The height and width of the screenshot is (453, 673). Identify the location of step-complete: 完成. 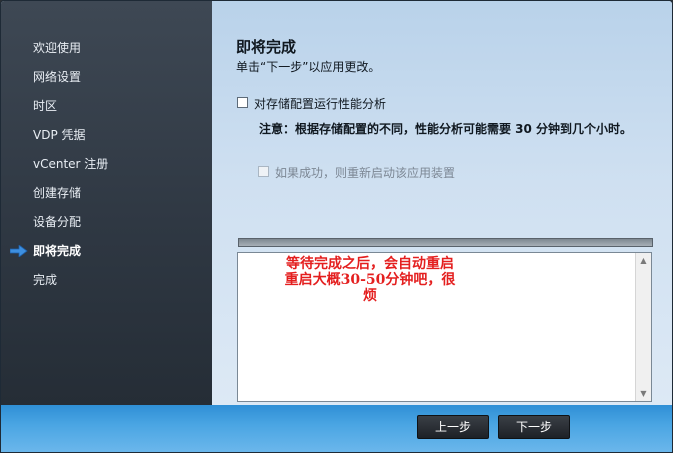
(106, 280).